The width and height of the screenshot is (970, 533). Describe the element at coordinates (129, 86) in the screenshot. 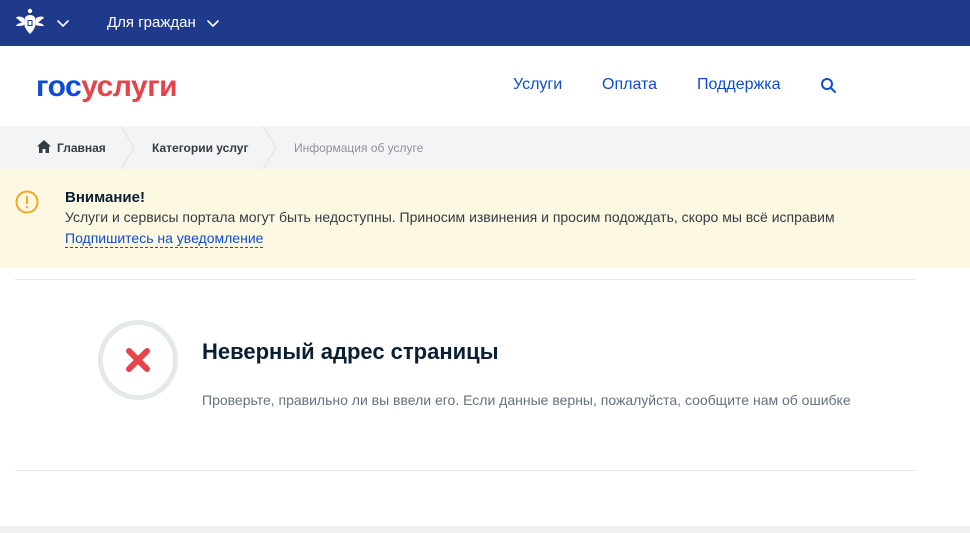

I see `logo-part-uslugi: услуги` at that location.